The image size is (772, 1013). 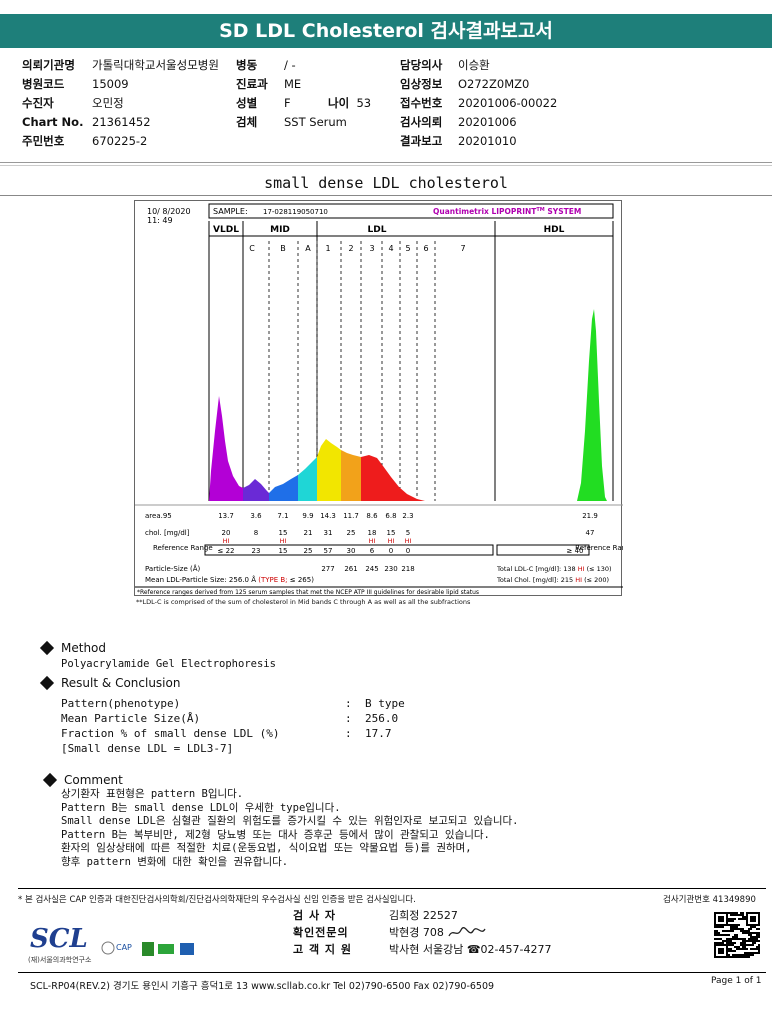 What do you see at coordinates (386, 183) in the screenshot?
I see `section-title: small dense LDL cholesterol` at bounding box center [386, 183].